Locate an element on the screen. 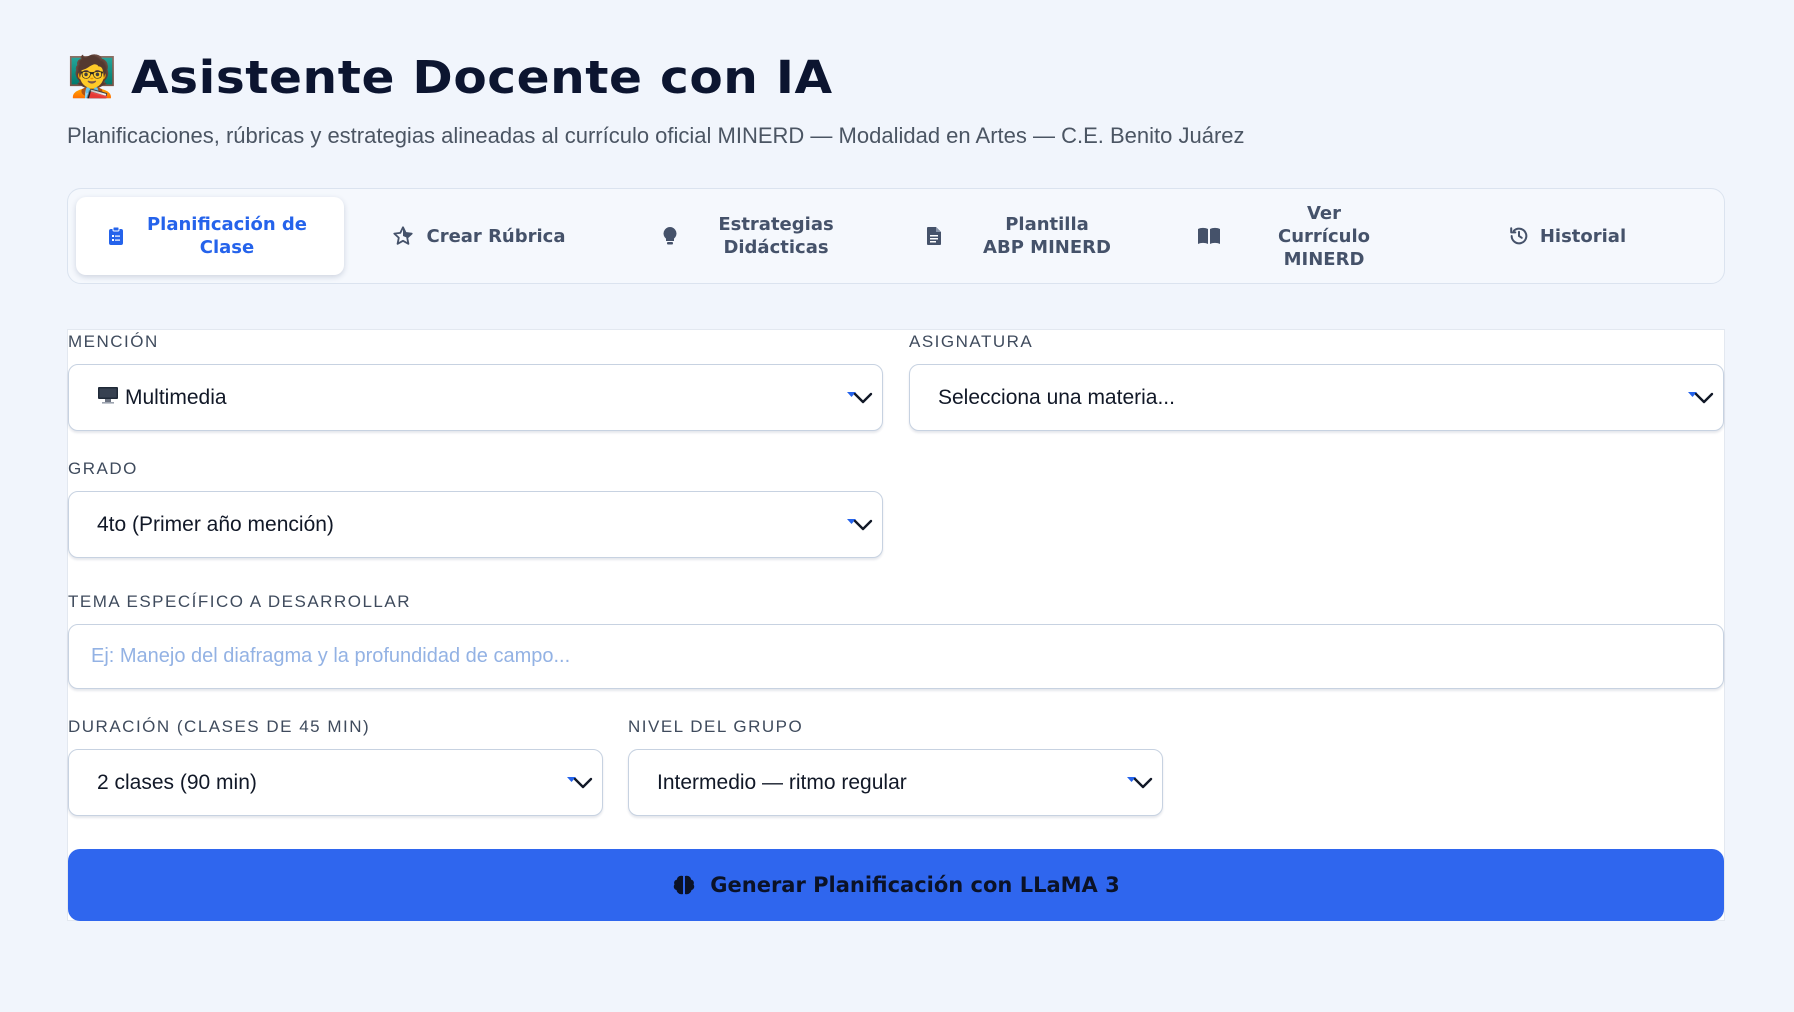 The width and height of the screenshot is (1794, 1012). grado-select: 4to (Primer año mención) is located at coordinates (475, 524).